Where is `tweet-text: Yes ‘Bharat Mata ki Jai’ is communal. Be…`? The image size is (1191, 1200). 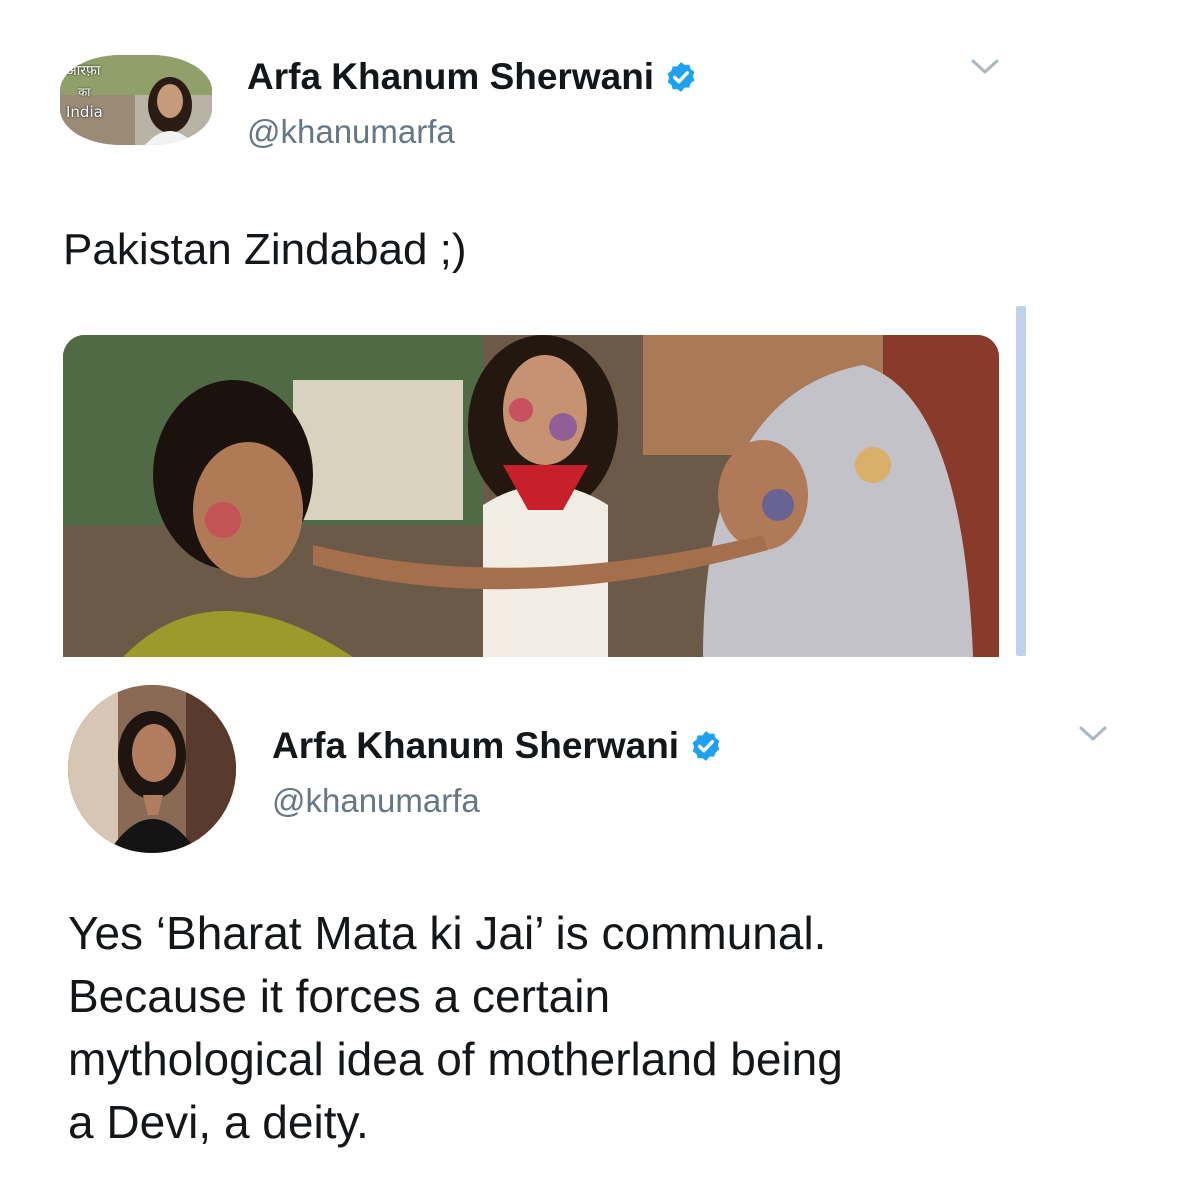 tweet-text: Yes ‘Bharat Mata ki Jai’ is communal. Be… is located at coordinates (455, 1028).